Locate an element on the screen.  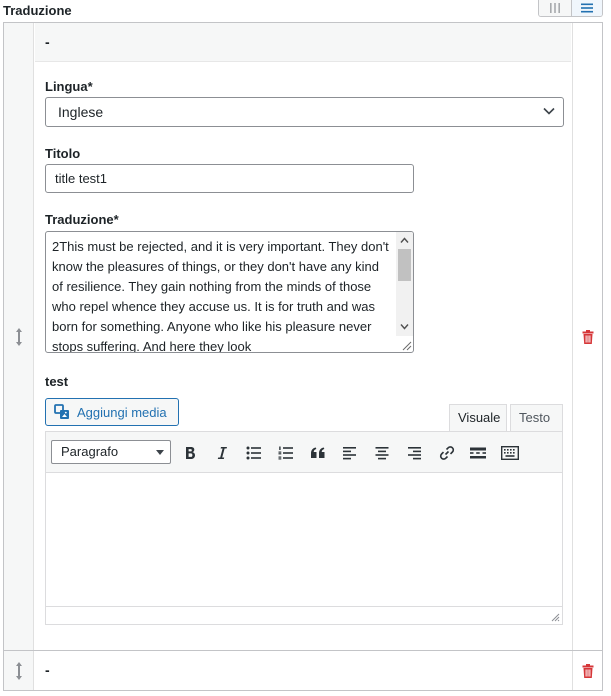
italic-icon is located at coordinates (222, 453).